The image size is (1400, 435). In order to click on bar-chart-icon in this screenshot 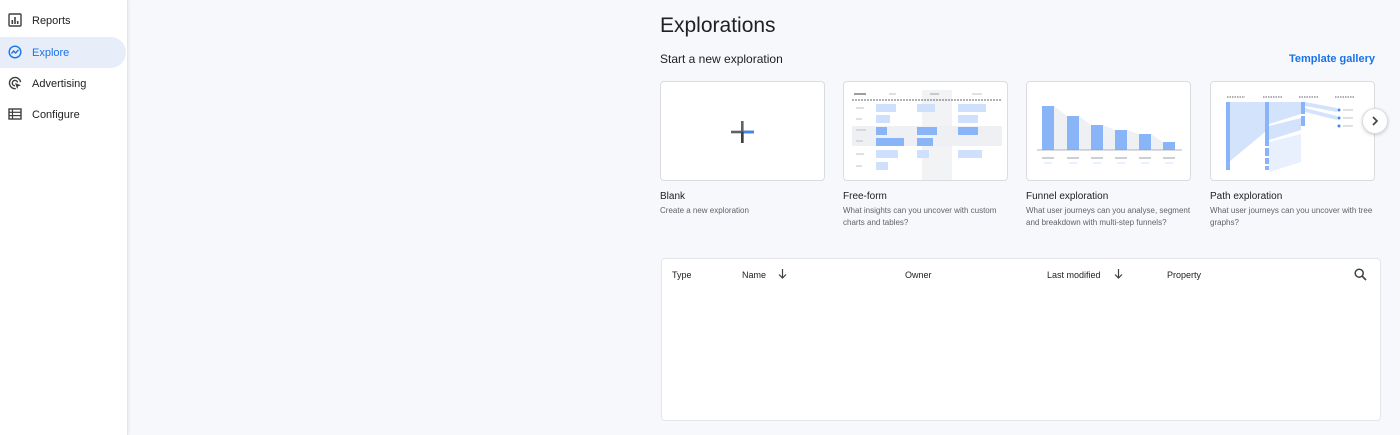, I will do `click(15, 20)`.